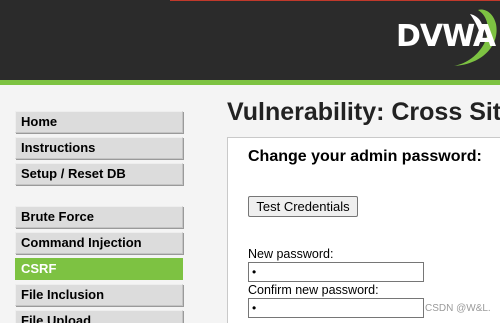  I want to click on menu-item-command-injection: Command Injection, so click(99, 243).